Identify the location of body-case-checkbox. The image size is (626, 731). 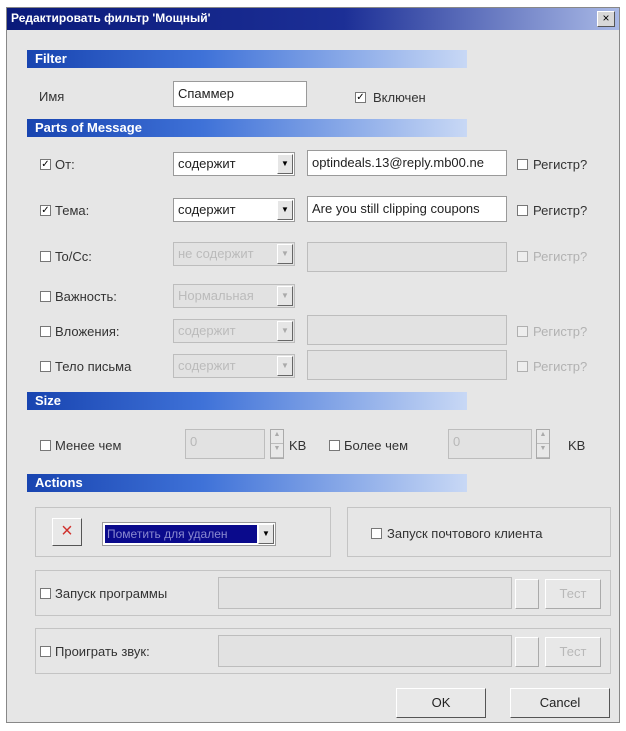
(522, 366).